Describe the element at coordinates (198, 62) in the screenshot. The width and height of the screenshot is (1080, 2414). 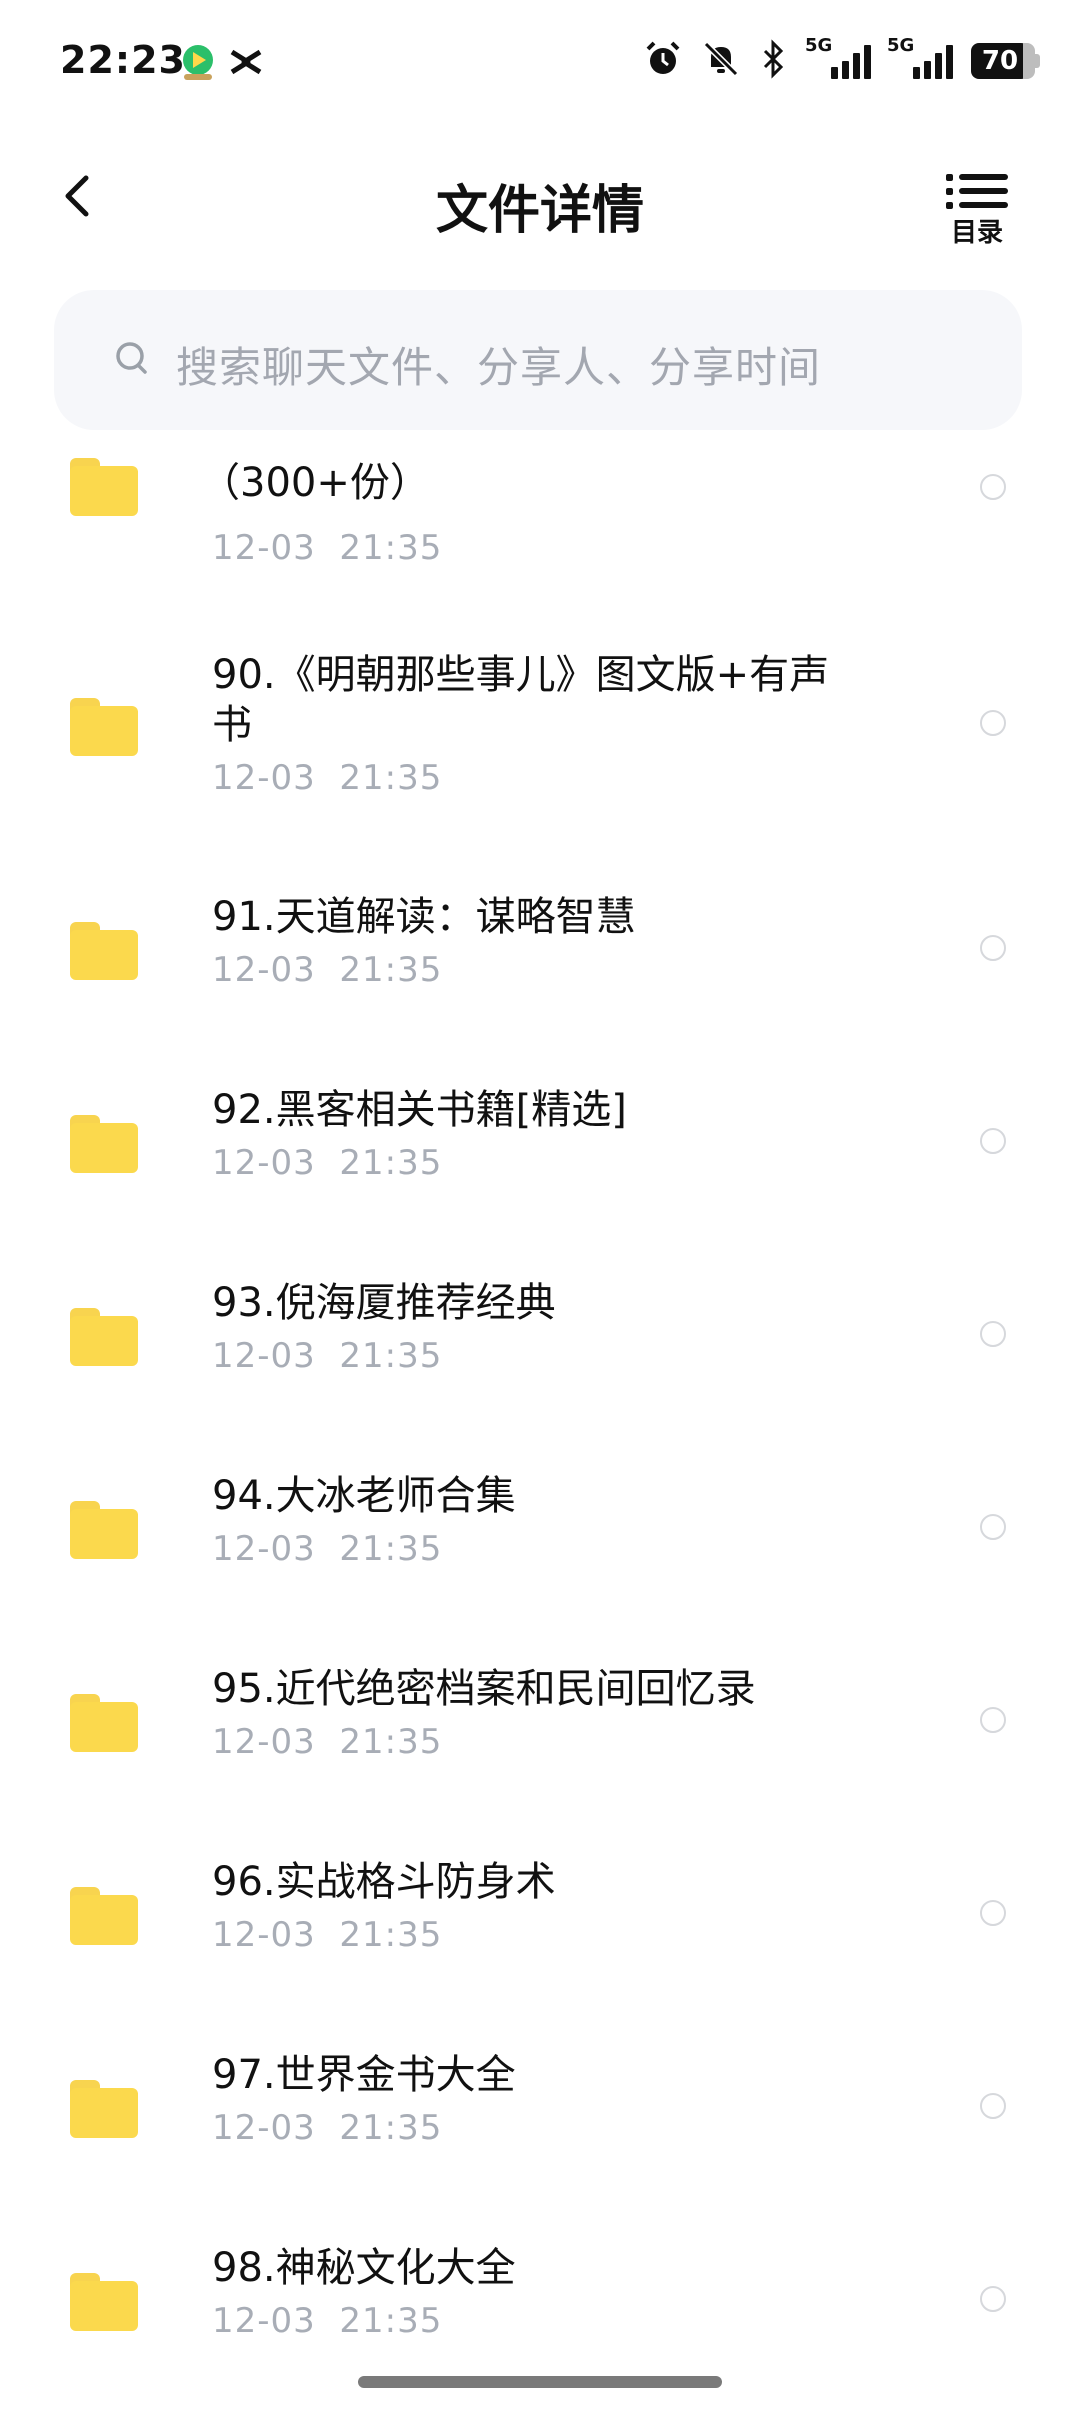
I see `video-app-icon` at that location.